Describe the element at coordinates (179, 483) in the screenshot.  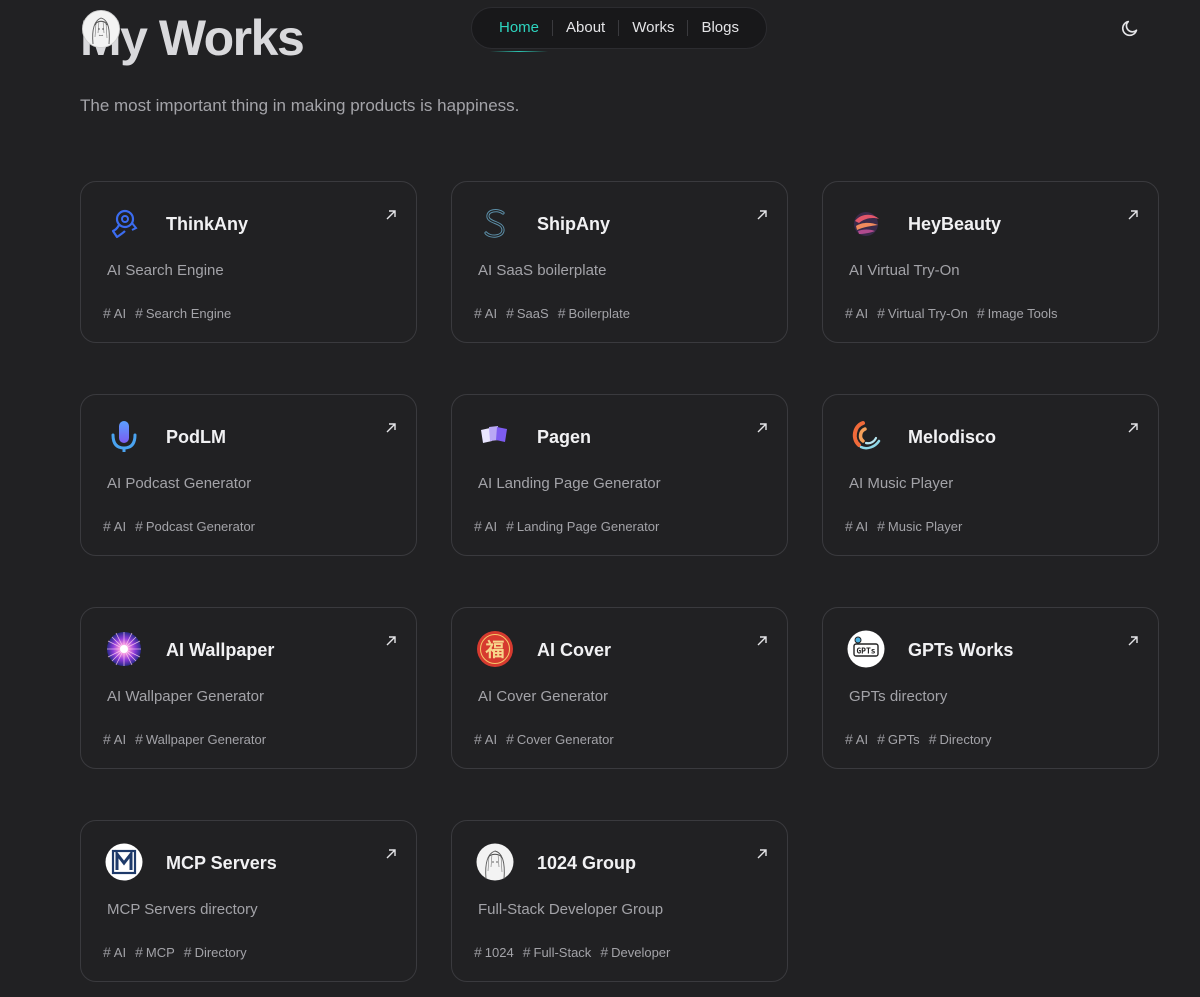
I see `work-card-description: AI Podcast Generator` at that location.